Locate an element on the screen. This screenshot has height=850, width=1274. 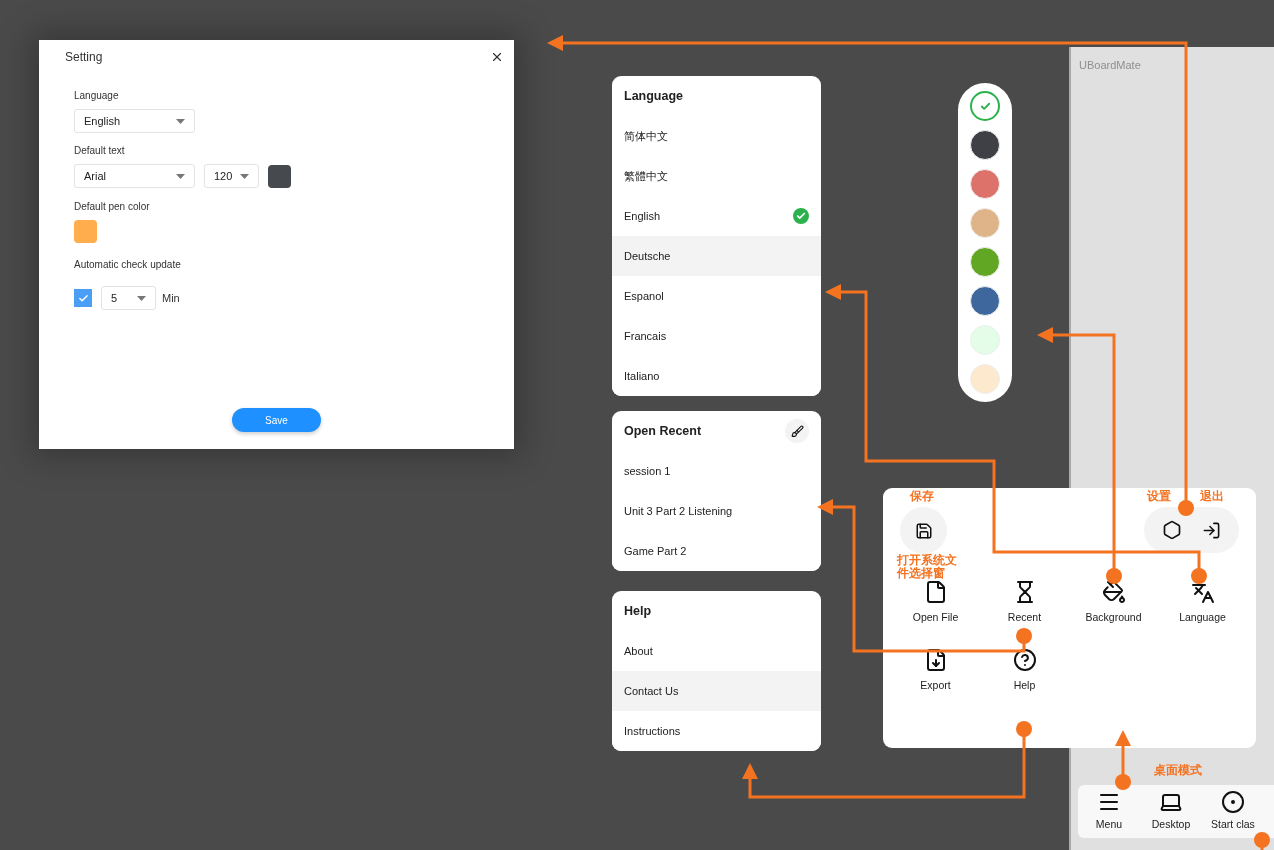
save-icon-button is located at coordinates (923, 530).